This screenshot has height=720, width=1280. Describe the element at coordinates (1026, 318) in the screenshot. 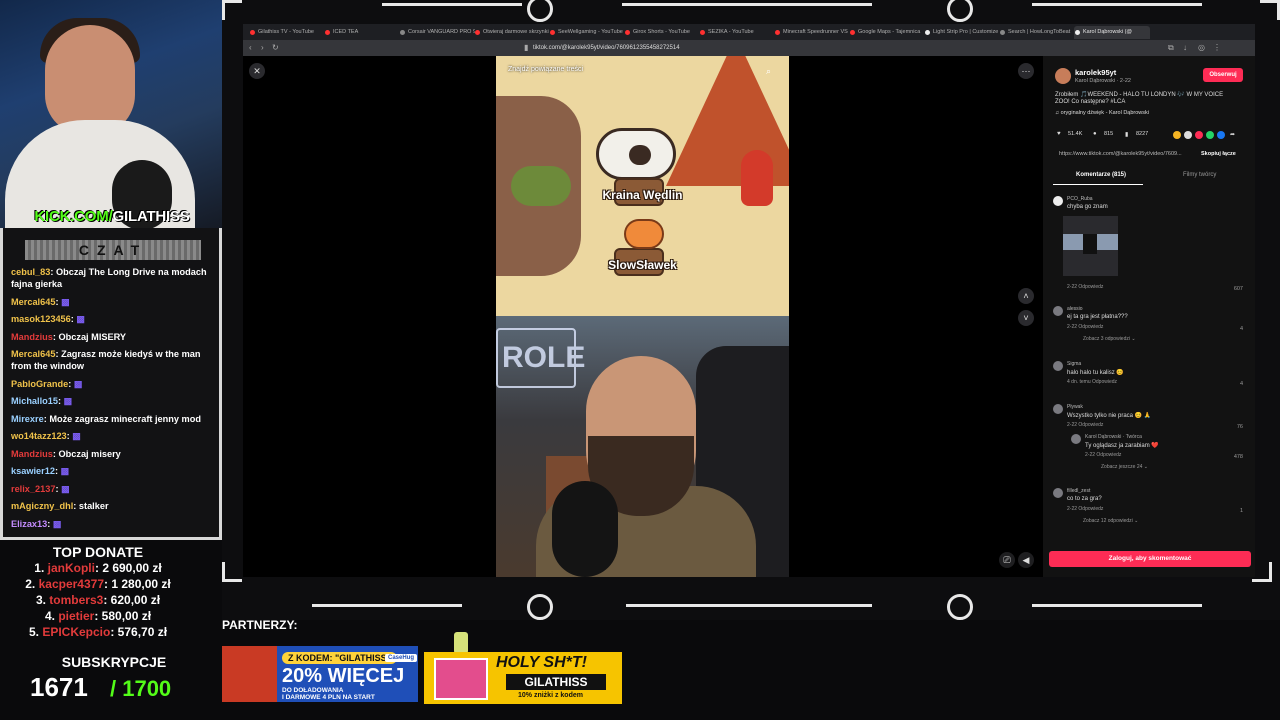

I see `next-video-icon: ˅` at that location.